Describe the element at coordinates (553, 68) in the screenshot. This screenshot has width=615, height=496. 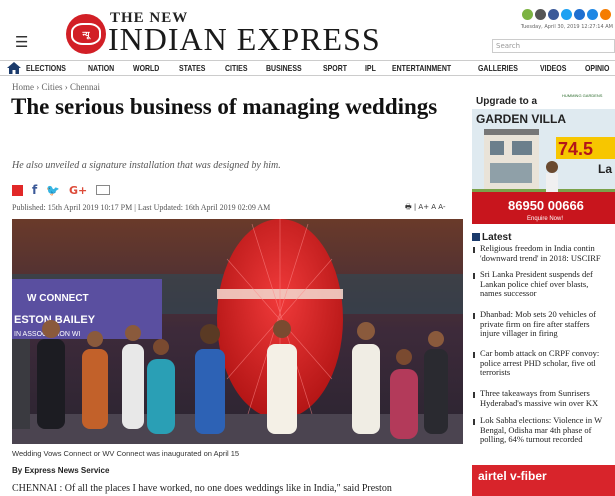
I see `nav-item-videos: VIDEOS` at that location.